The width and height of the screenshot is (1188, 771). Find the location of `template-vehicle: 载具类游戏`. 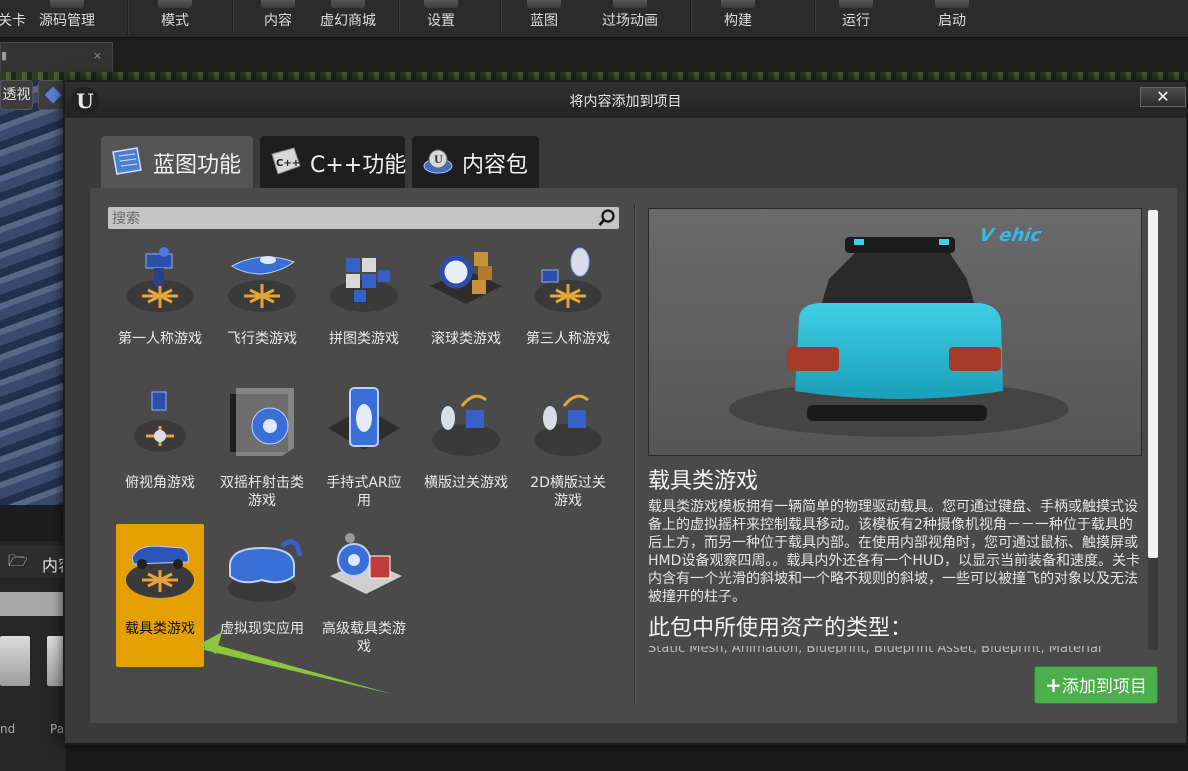

template-vehicle: 载具类游戏 is located at coordinates (160, 595).